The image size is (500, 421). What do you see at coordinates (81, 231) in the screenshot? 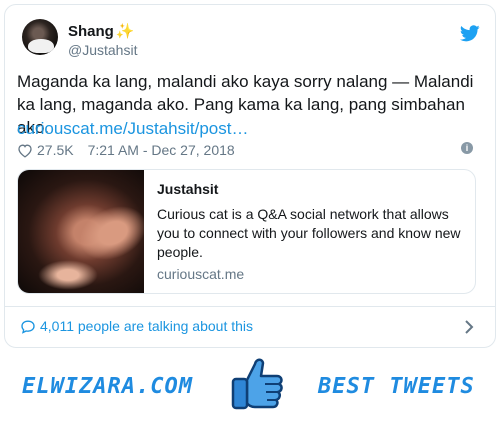
I see `link-thumbnail` at bounding box center [81, 231].